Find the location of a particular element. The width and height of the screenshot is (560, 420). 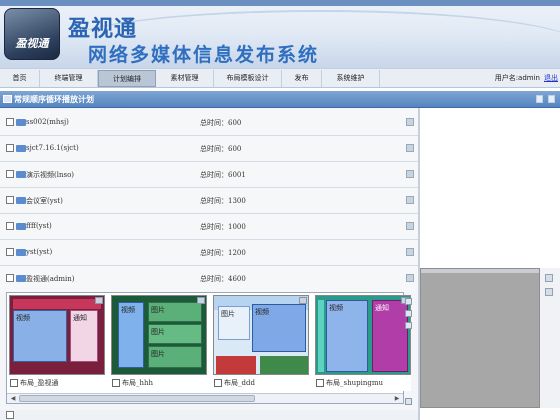

plan-row: 演示视频(lnso) 总时间：6001 is located at coordinates (209, 175).